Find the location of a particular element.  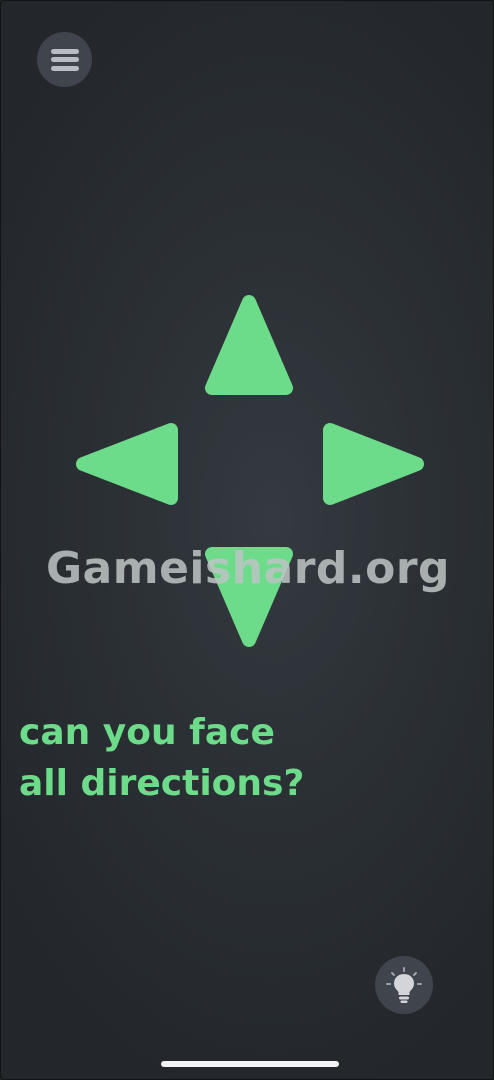

arrow-left is located at coordinates (127, 464).